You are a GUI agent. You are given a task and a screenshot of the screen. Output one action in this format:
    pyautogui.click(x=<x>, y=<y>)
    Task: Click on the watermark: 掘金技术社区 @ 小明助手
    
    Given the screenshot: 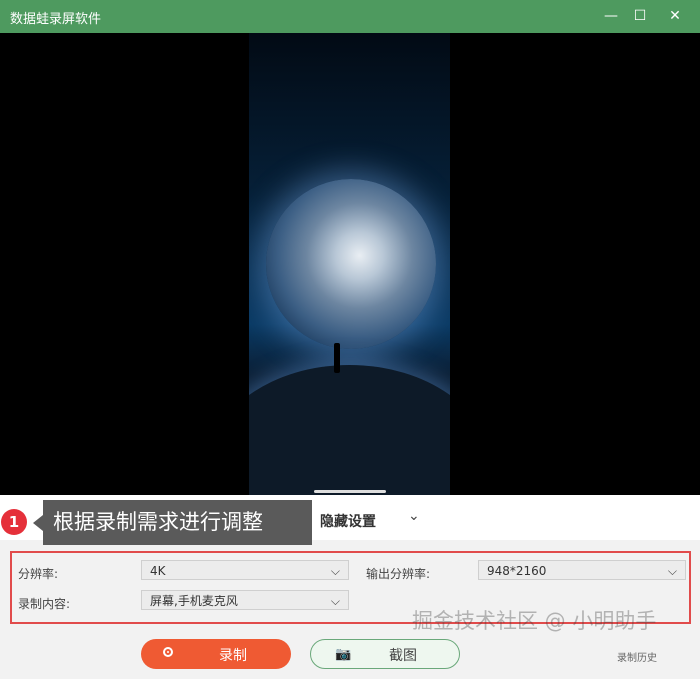 What is the action you would take?
    pyautogui.click(x=534, y=621)
    